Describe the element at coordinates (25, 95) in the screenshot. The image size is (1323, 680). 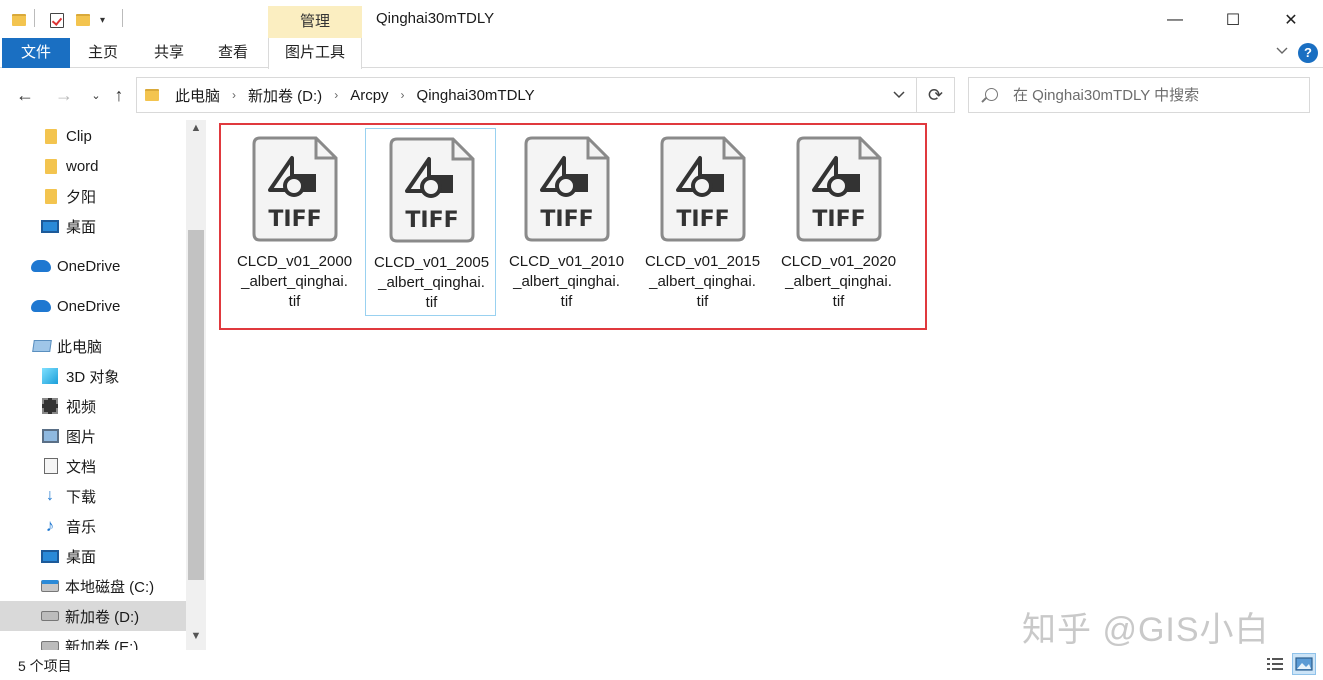
I see `back-button: ←` at that location.